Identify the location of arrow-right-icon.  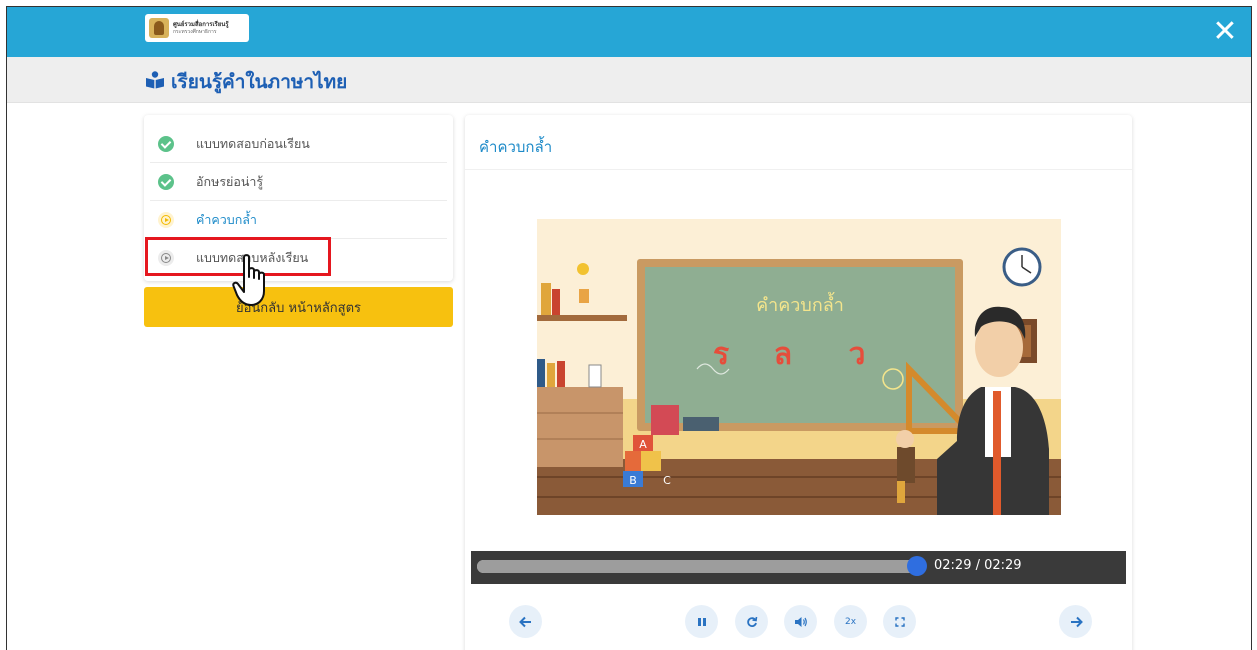
(1076, 621).